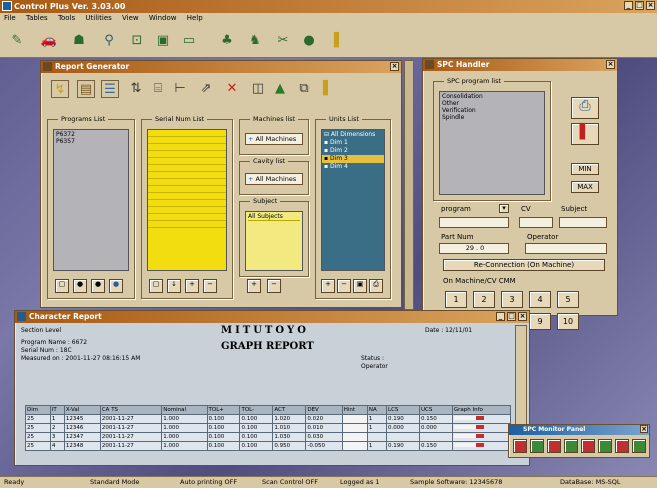 Image resolution: width=657 pixels, height=488 pixels. I want to click on subject-field, so click(583, 222).